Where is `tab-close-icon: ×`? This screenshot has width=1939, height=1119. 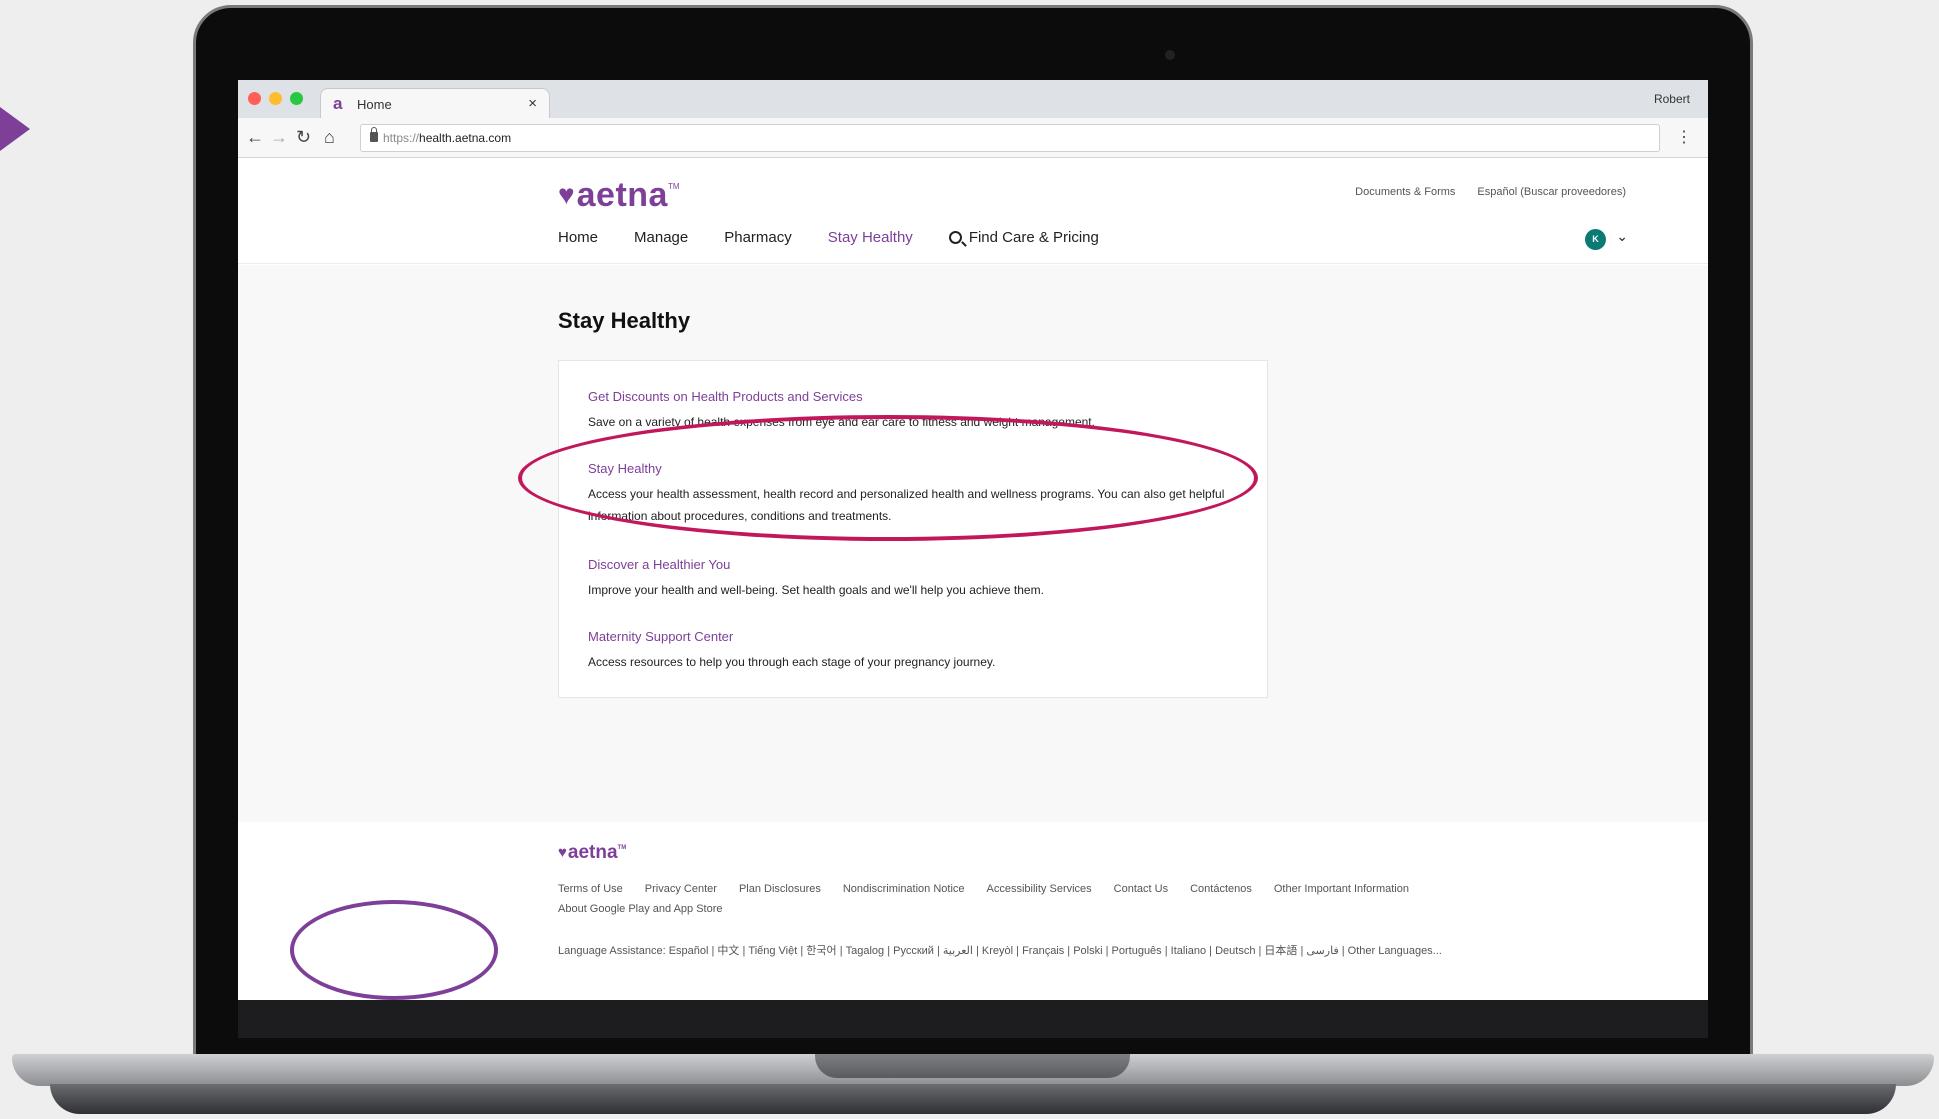 tab-close-icon: × is located at coordinates (532, 103).